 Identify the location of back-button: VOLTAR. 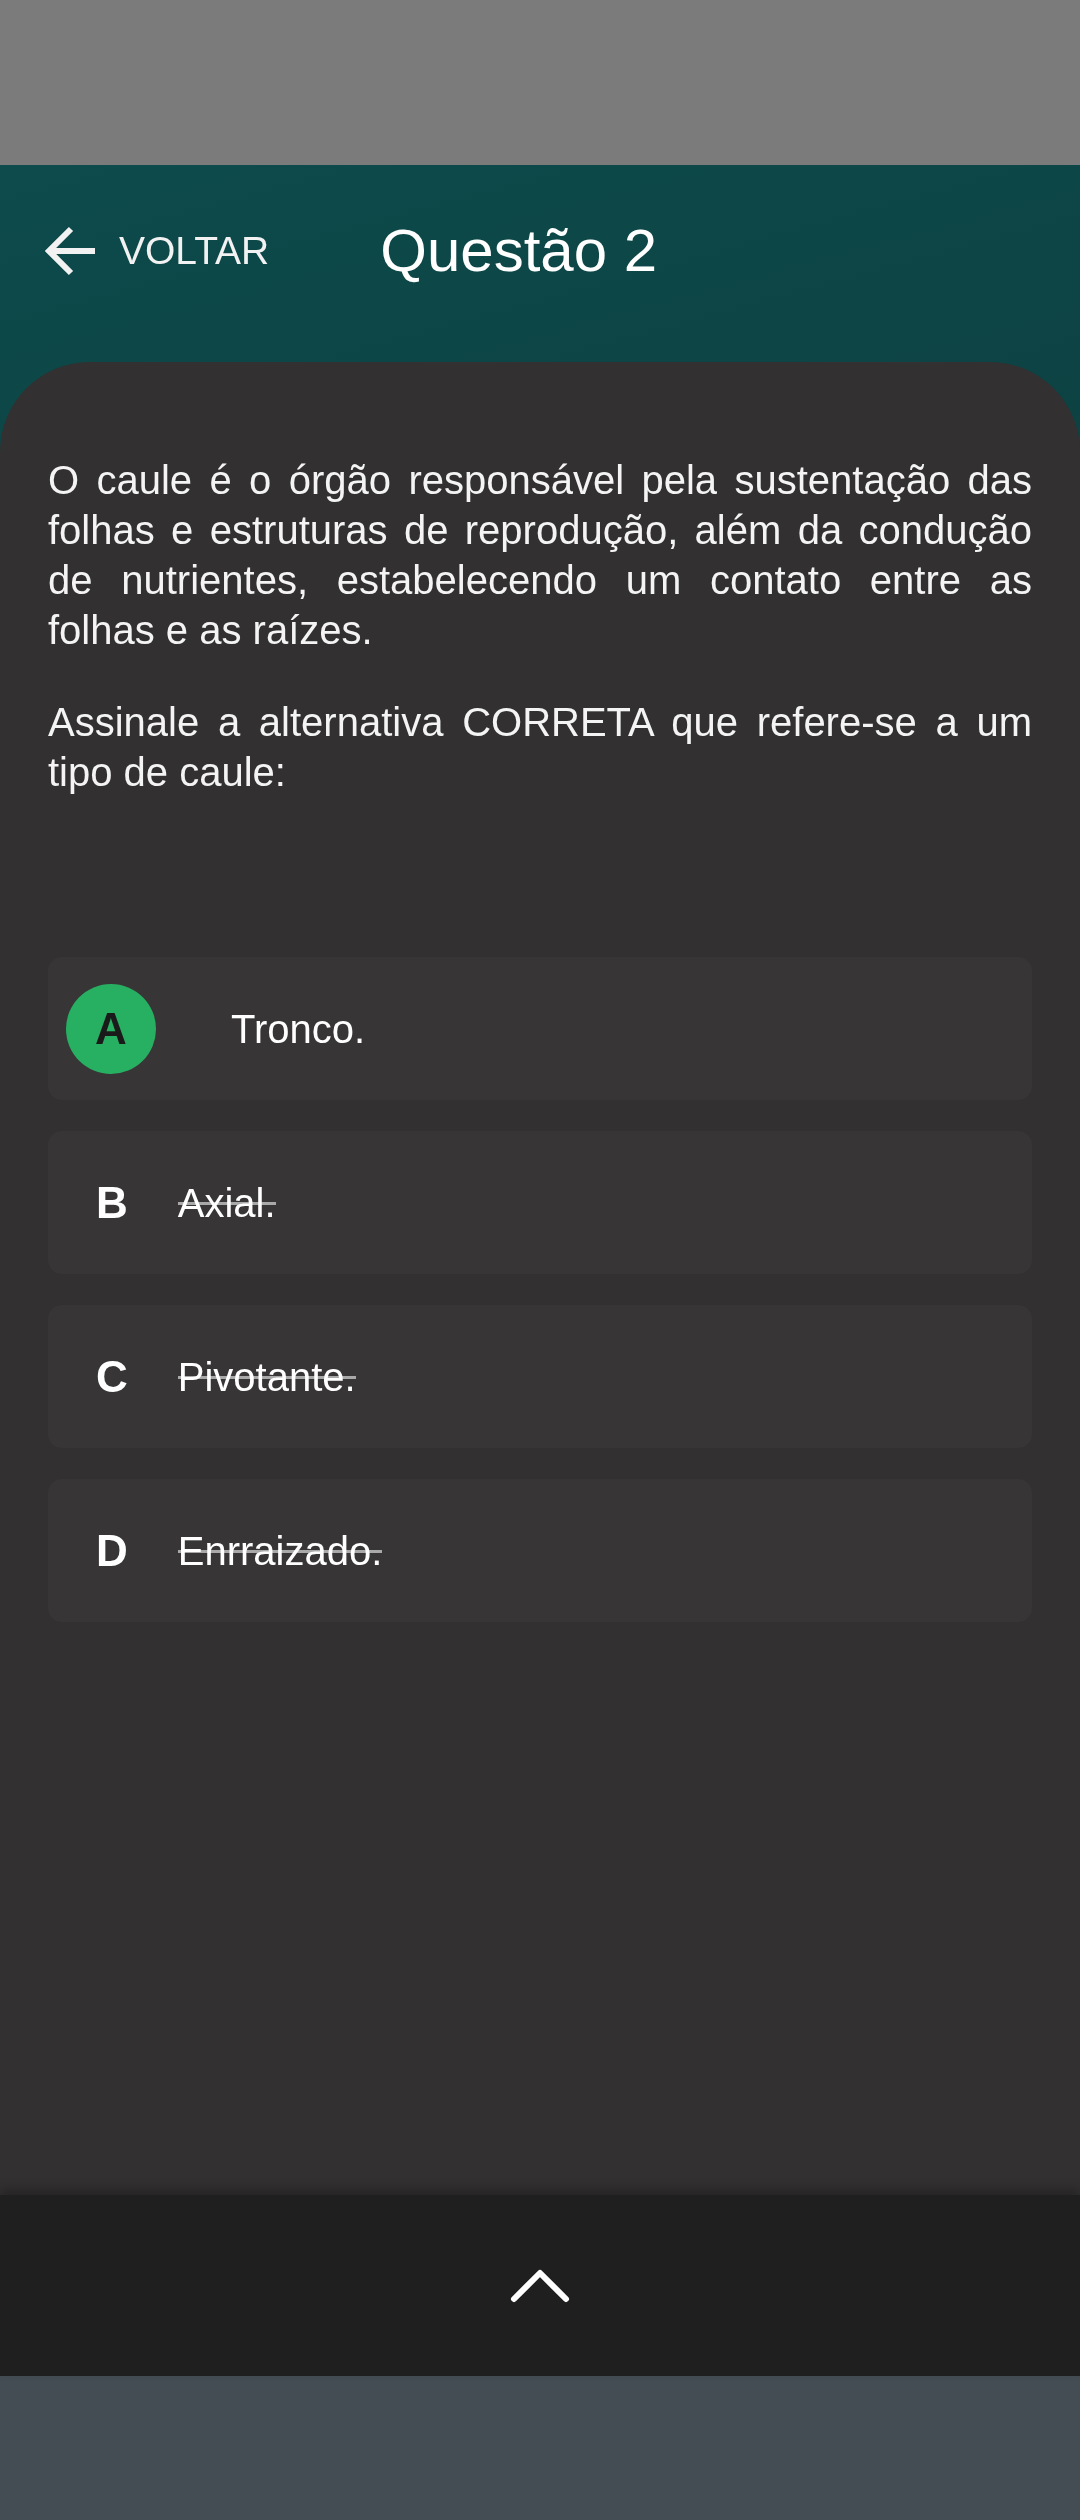
(157, 250).